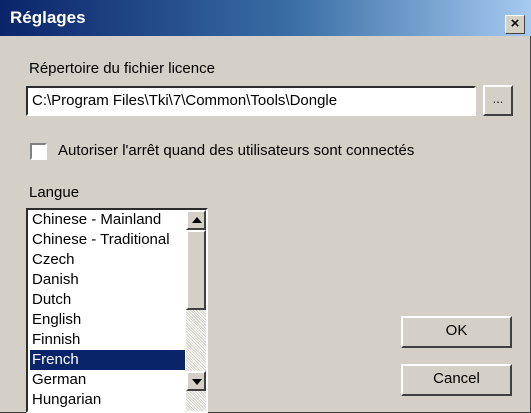 The width and height of the screenshot is (531, 413). What do you see at coordinates (107, 280) in the screenshot?
I see `language-item: Danish` at bounding box center [107, 280].